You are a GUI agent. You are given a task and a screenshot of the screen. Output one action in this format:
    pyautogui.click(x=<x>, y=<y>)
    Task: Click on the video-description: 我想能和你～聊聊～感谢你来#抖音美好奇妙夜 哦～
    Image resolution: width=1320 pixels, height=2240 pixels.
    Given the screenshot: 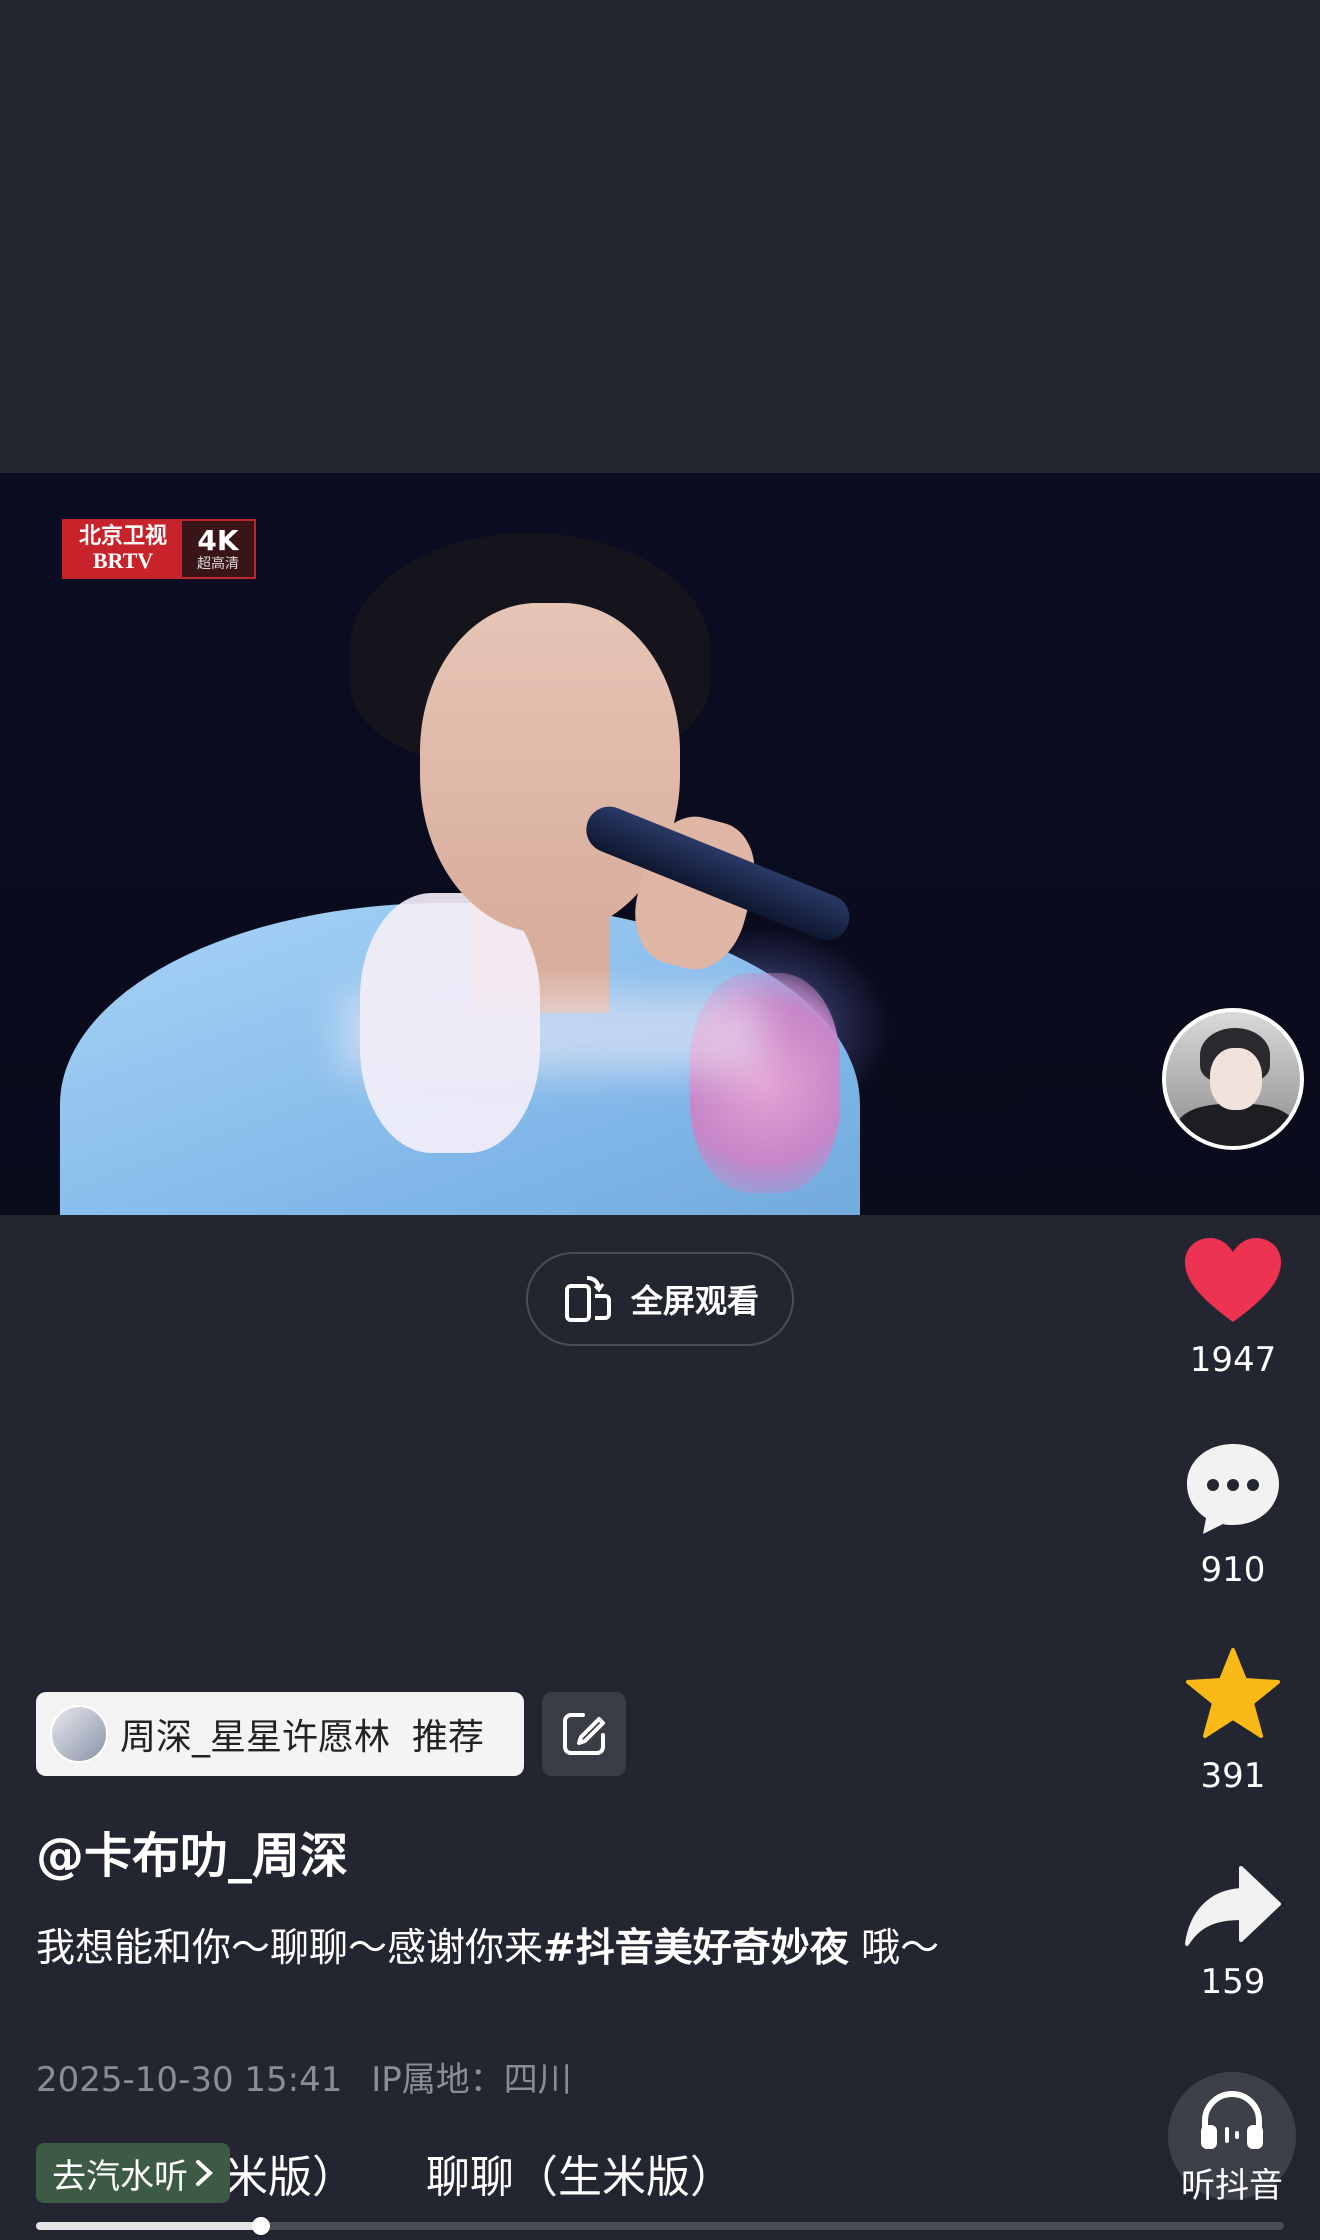 What is the action you would take?
    pyautogui.click(x=526, y=1949)
    